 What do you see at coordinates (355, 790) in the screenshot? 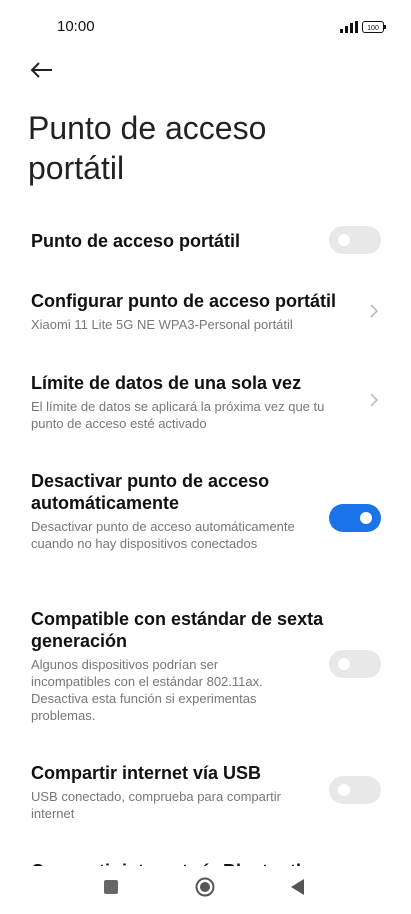
I see `usb-tethering-toggle` at bounding box center [355, 790].